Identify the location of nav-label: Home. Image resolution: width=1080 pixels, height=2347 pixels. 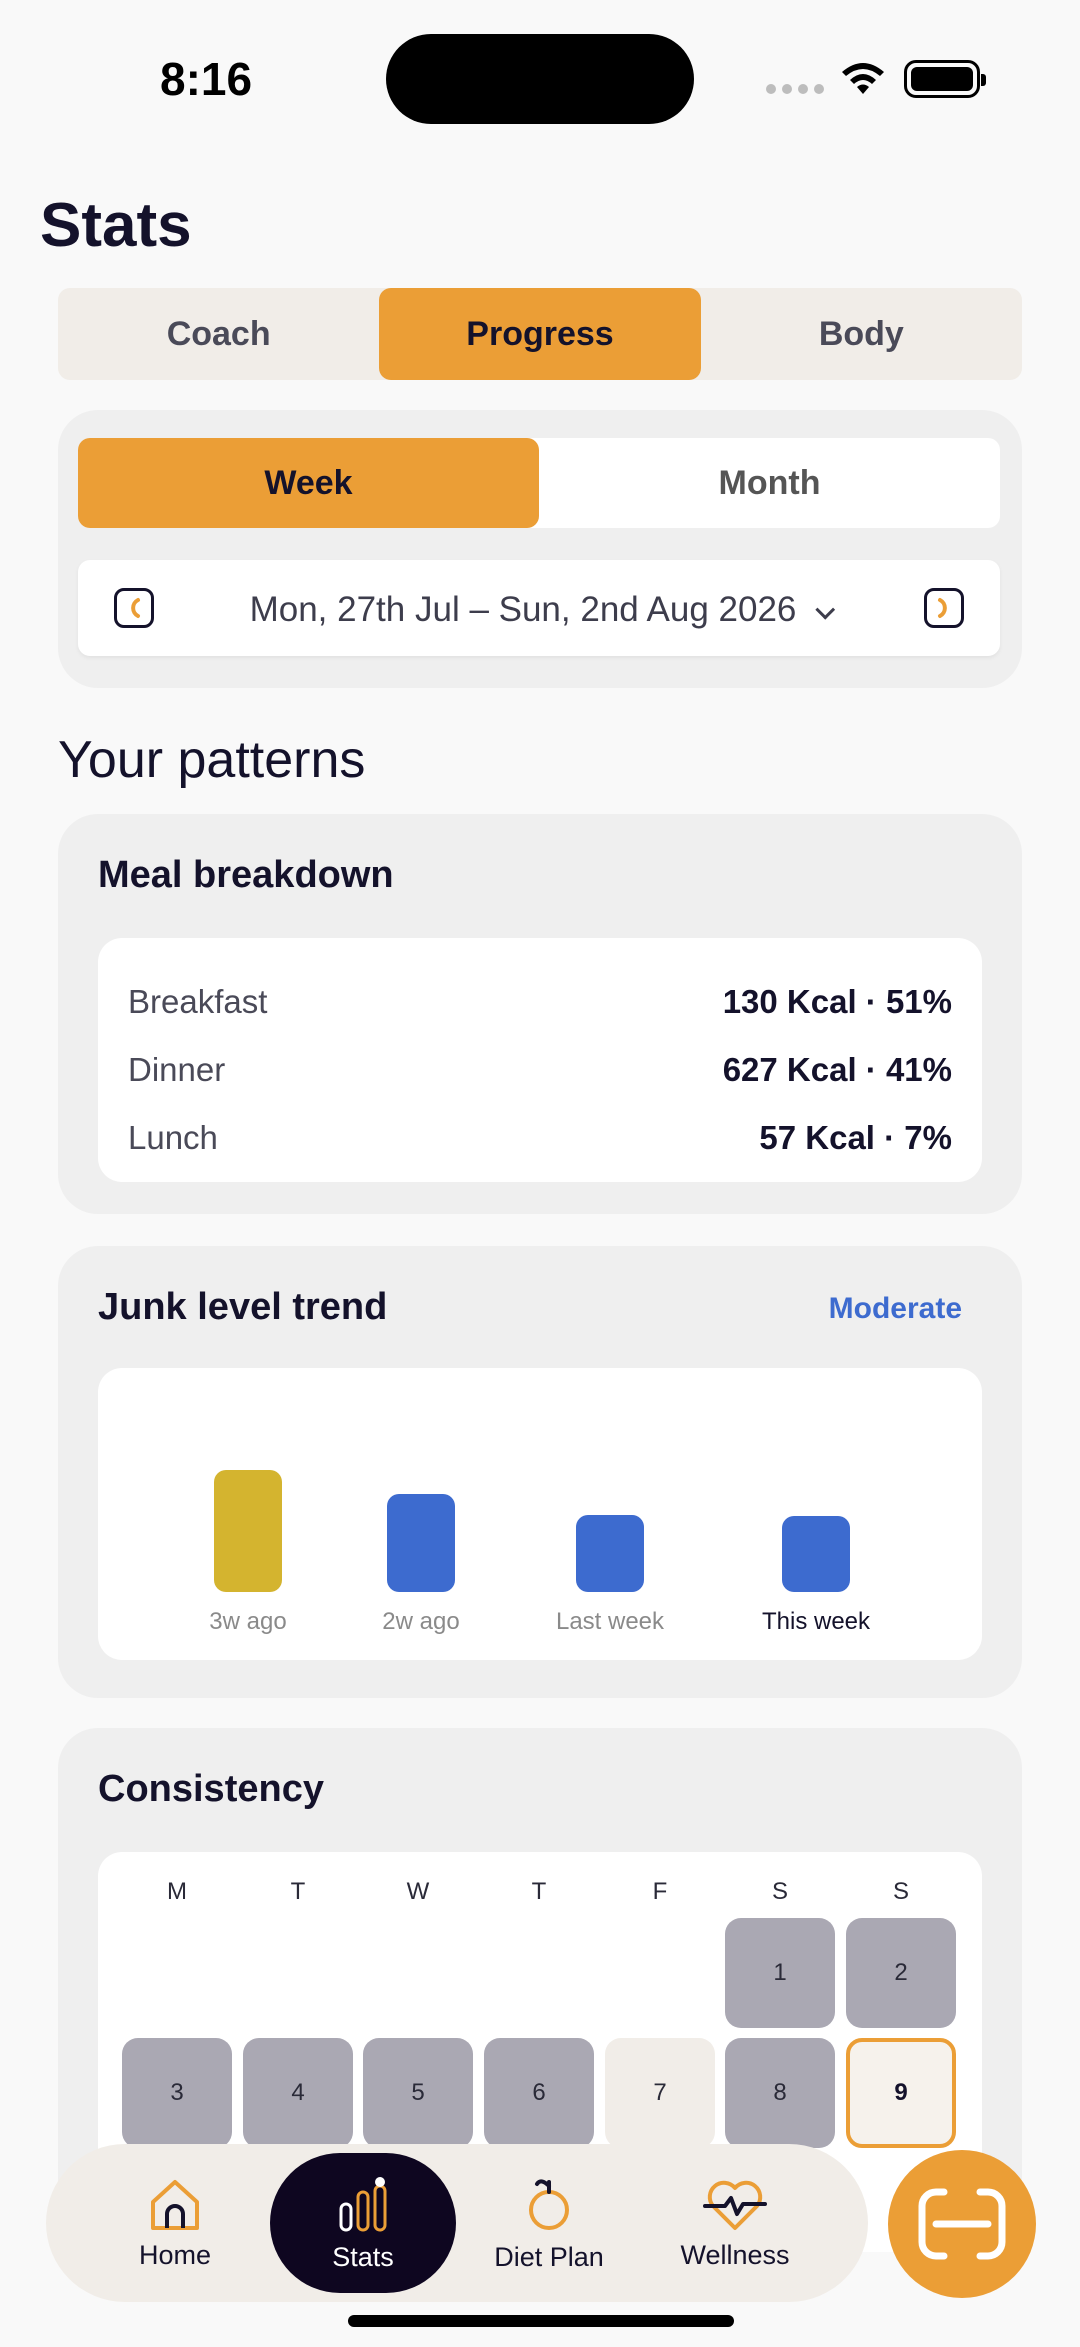
(175, 2254).